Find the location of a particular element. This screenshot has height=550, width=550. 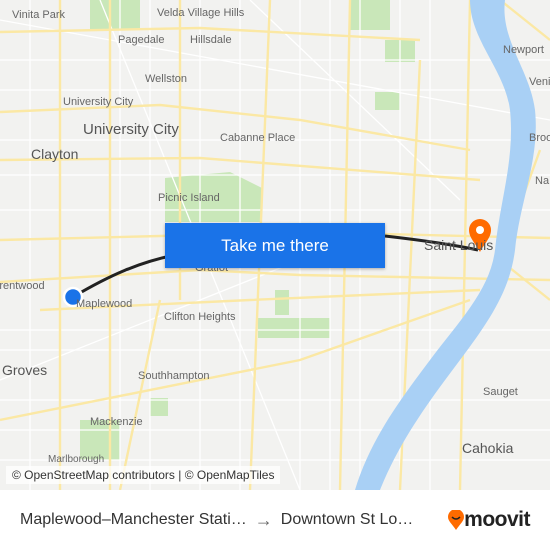

place-label: Velda Village Hills is located at coordinates (201, 13).